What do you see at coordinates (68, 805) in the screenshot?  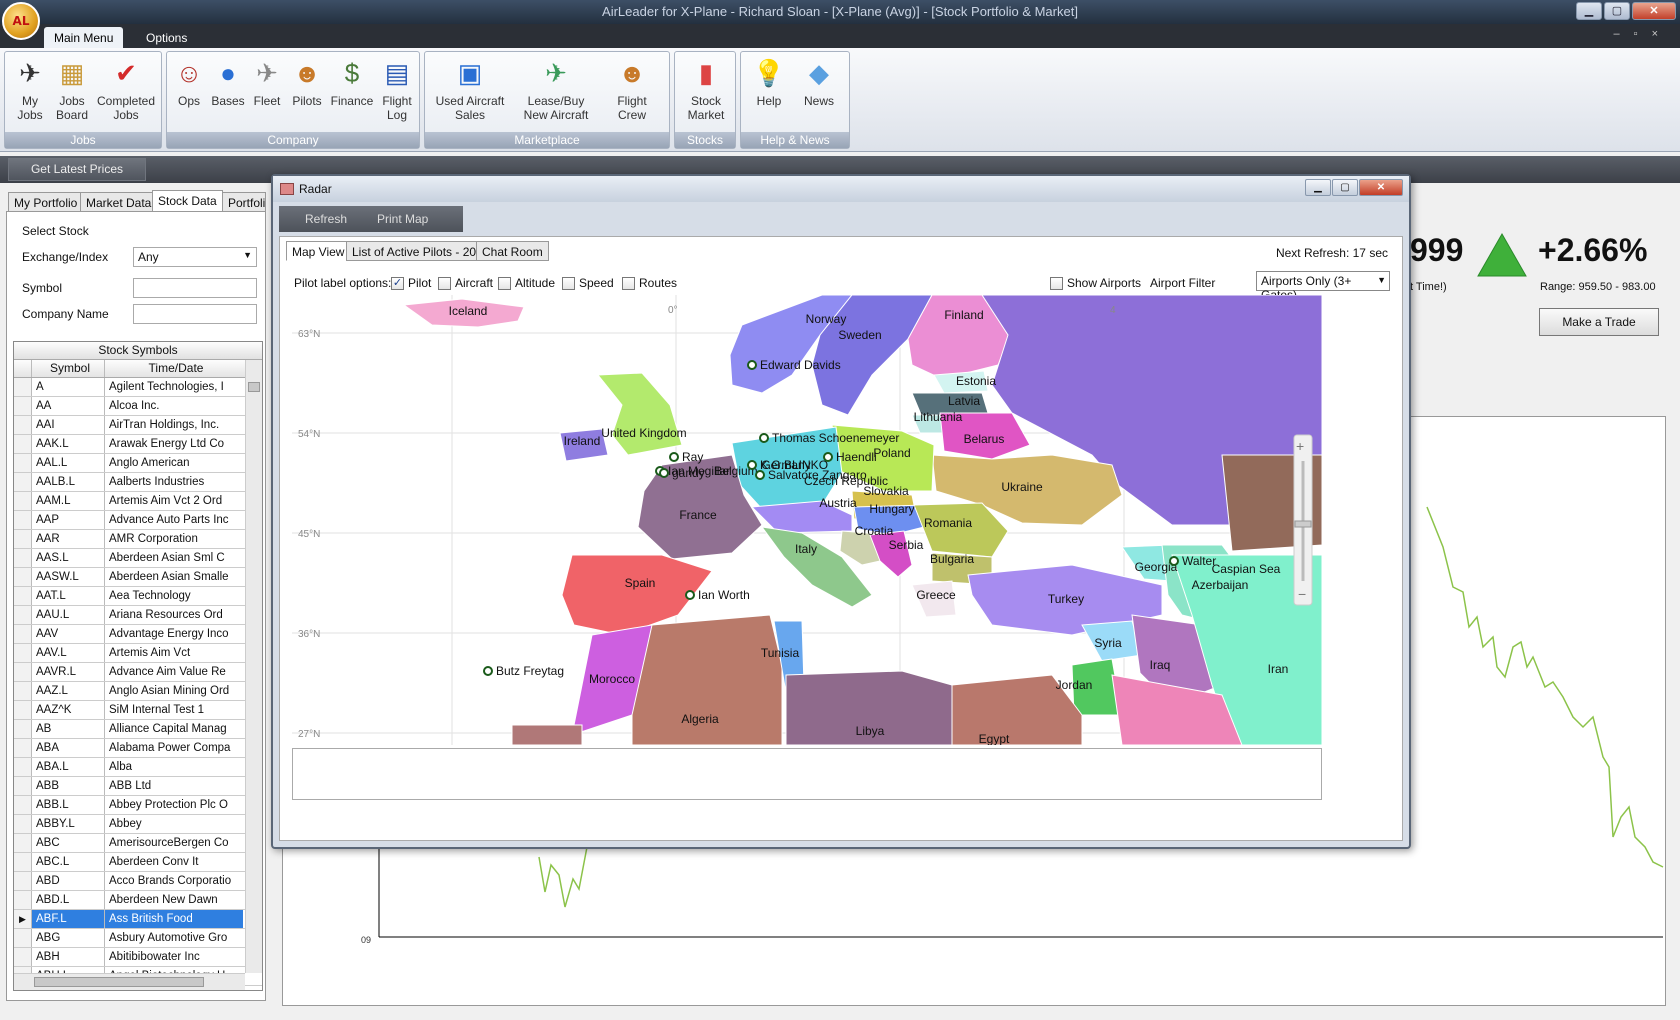 I see `cell-symbol: ABB.L` at bounding box center [68, 805].